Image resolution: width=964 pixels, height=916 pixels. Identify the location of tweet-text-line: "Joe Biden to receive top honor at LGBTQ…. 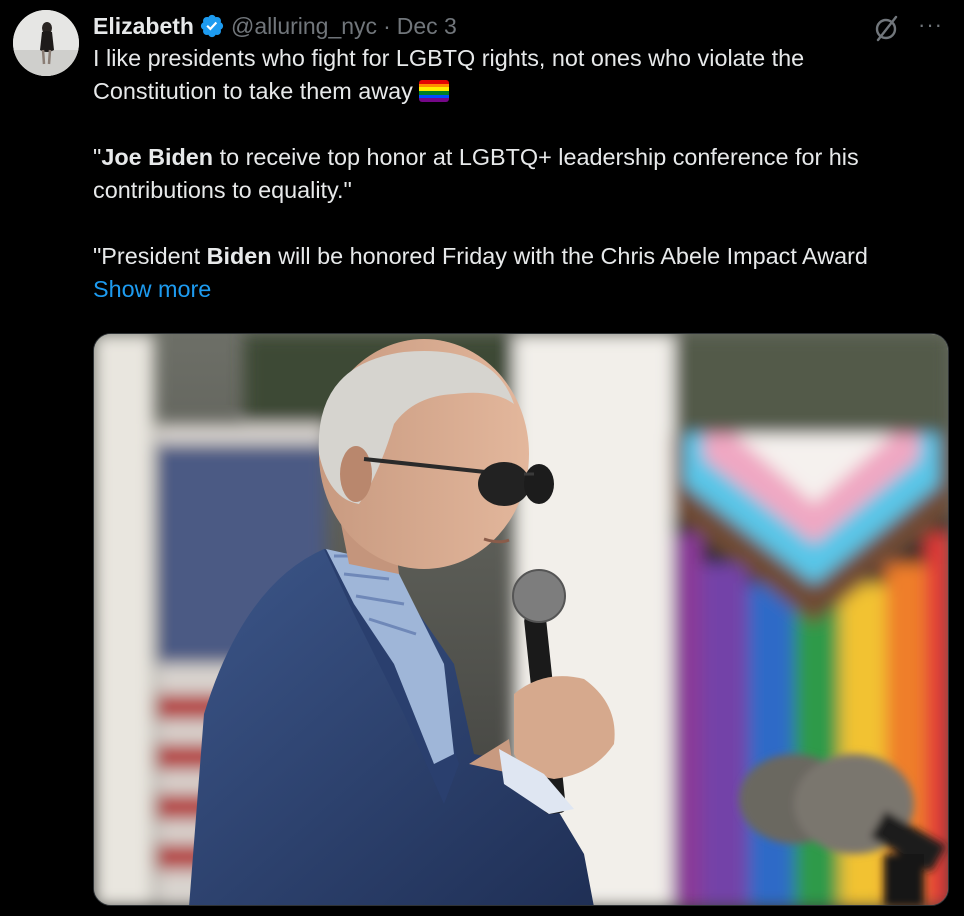
(476, 157).